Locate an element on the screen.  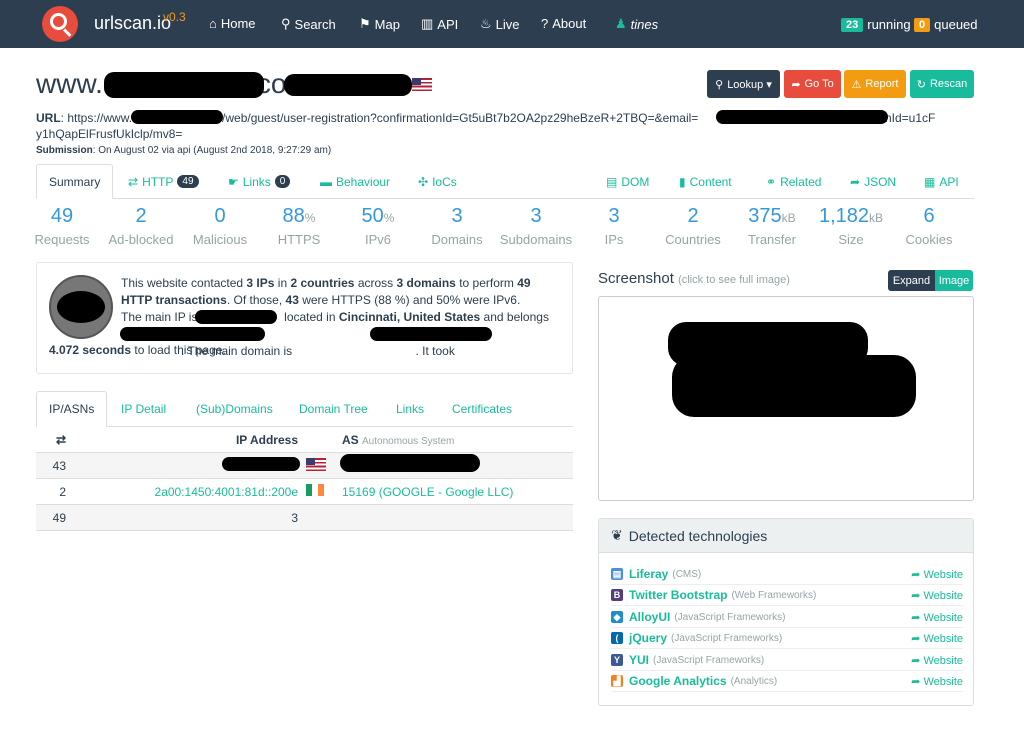
stat-domains: 3 Domains is located at coordinates (457, 226).